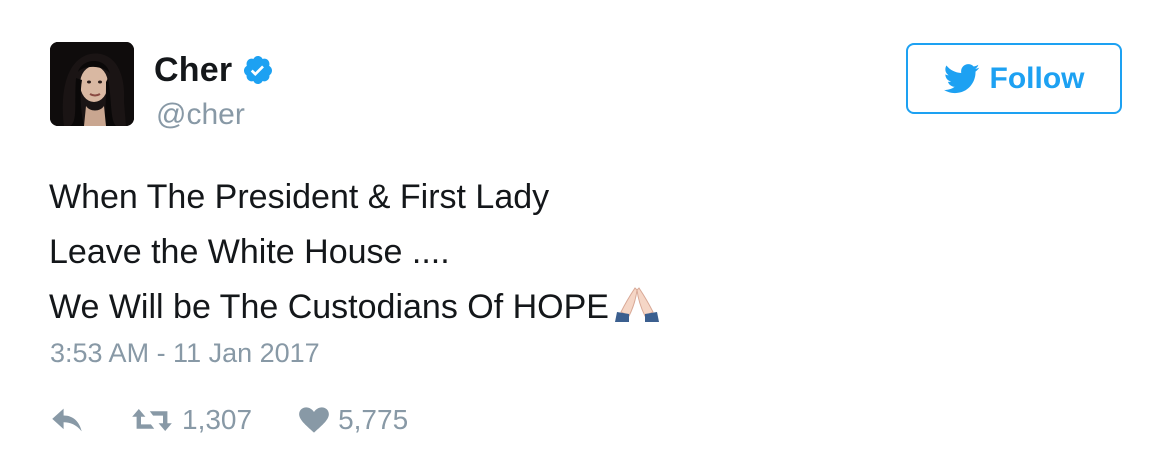 This screenshot has width=1150, height=473. Describe the element at coordinates (1037, 78) in the screenshot. I see `follow-button-label: Follow` at that location.